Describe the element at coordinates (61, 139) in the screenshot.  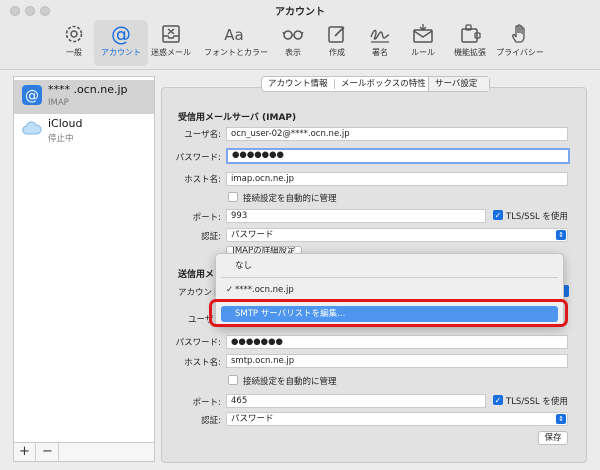
I see `account-status: 停止中` at that location.